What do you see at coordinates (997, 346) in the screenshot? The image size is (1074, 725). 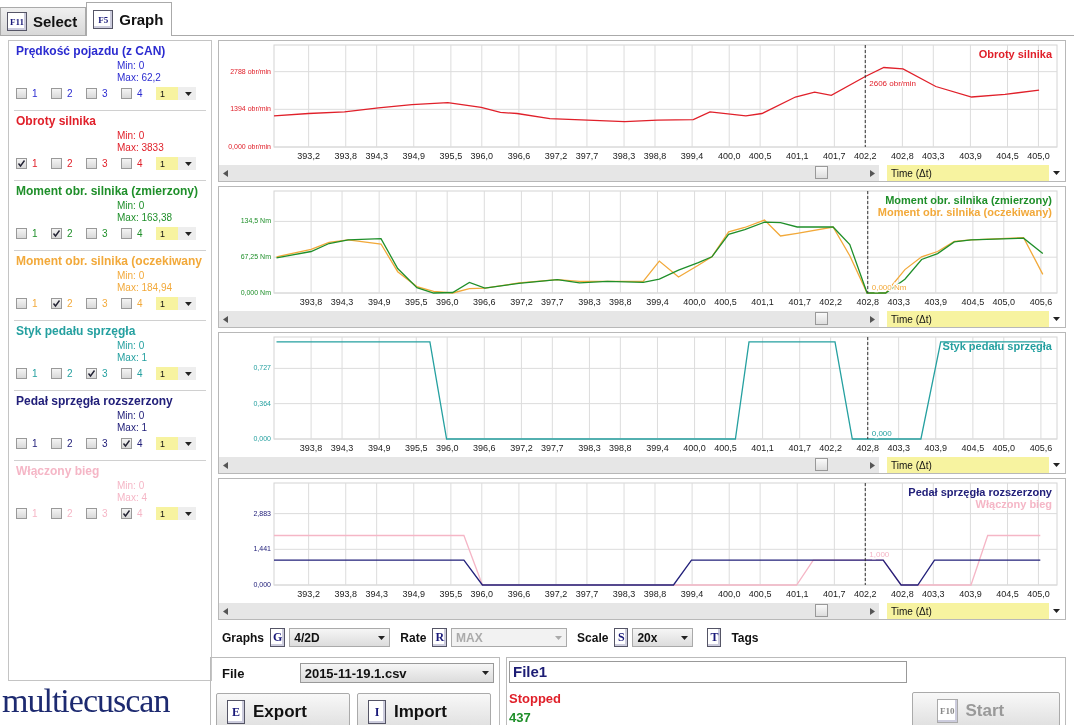 I see `series-legend: Styk pedału sprzęgła` at bounding box center [997, 346].